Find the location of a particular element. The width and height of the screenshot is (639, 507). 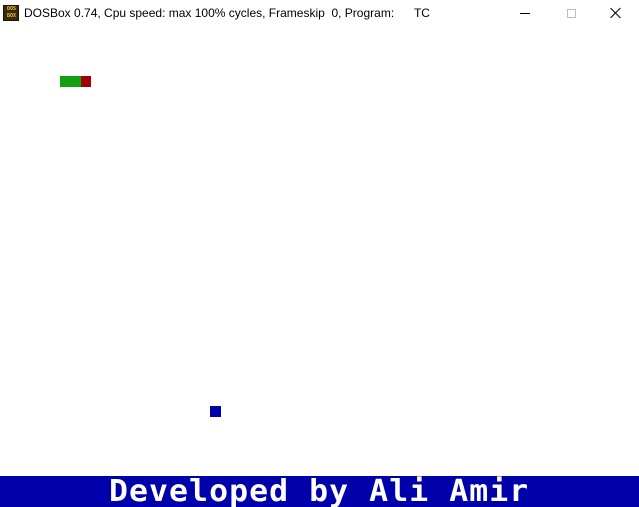

close-button is located at coordinates (616, 13).